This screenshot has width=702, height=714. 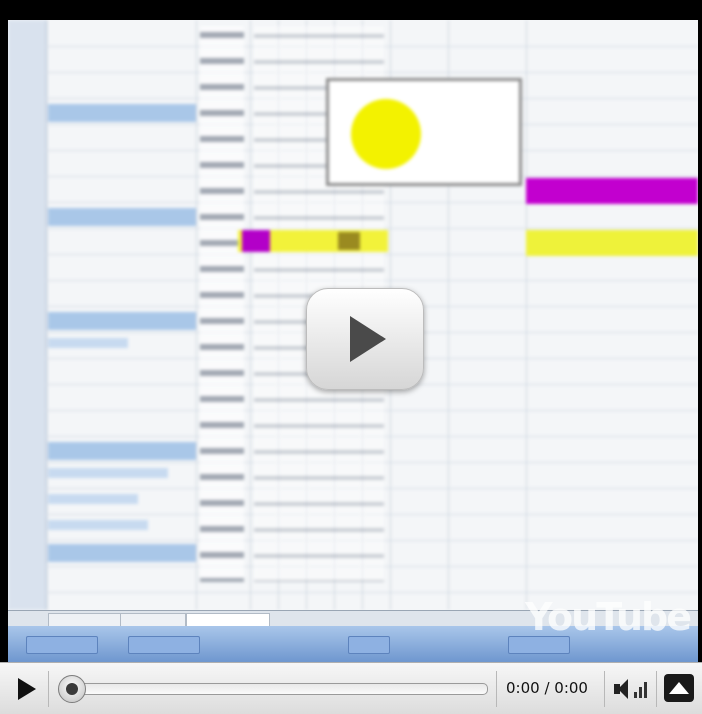 What do you see at coordinates (630, 689) in the screenshot?
I see `volume-button` at bounding box center [630, 689].